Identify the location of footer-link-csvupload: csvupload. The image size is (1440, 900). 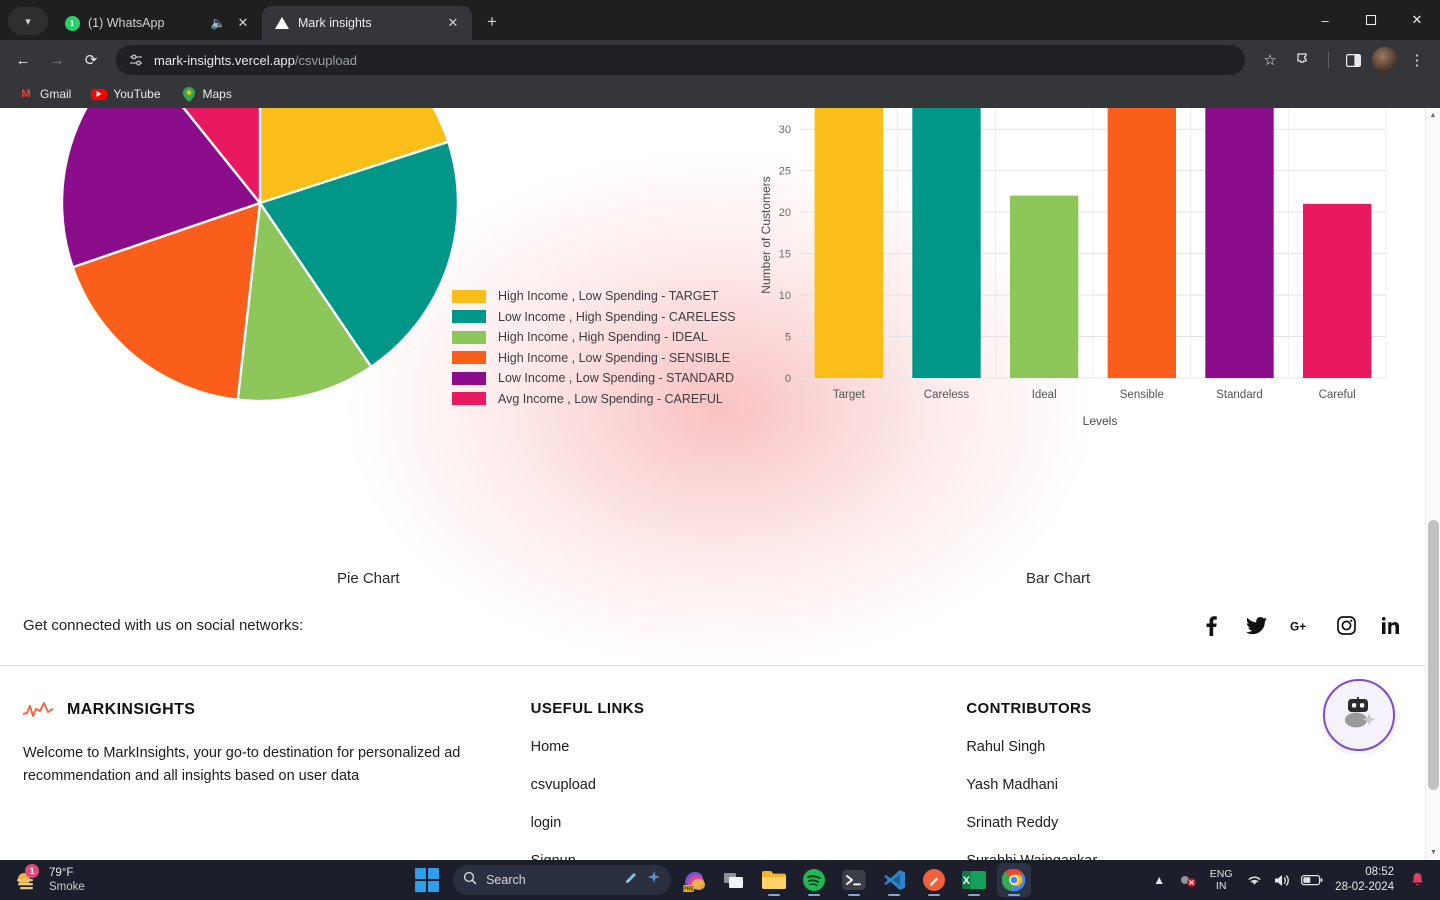
(749, 785).